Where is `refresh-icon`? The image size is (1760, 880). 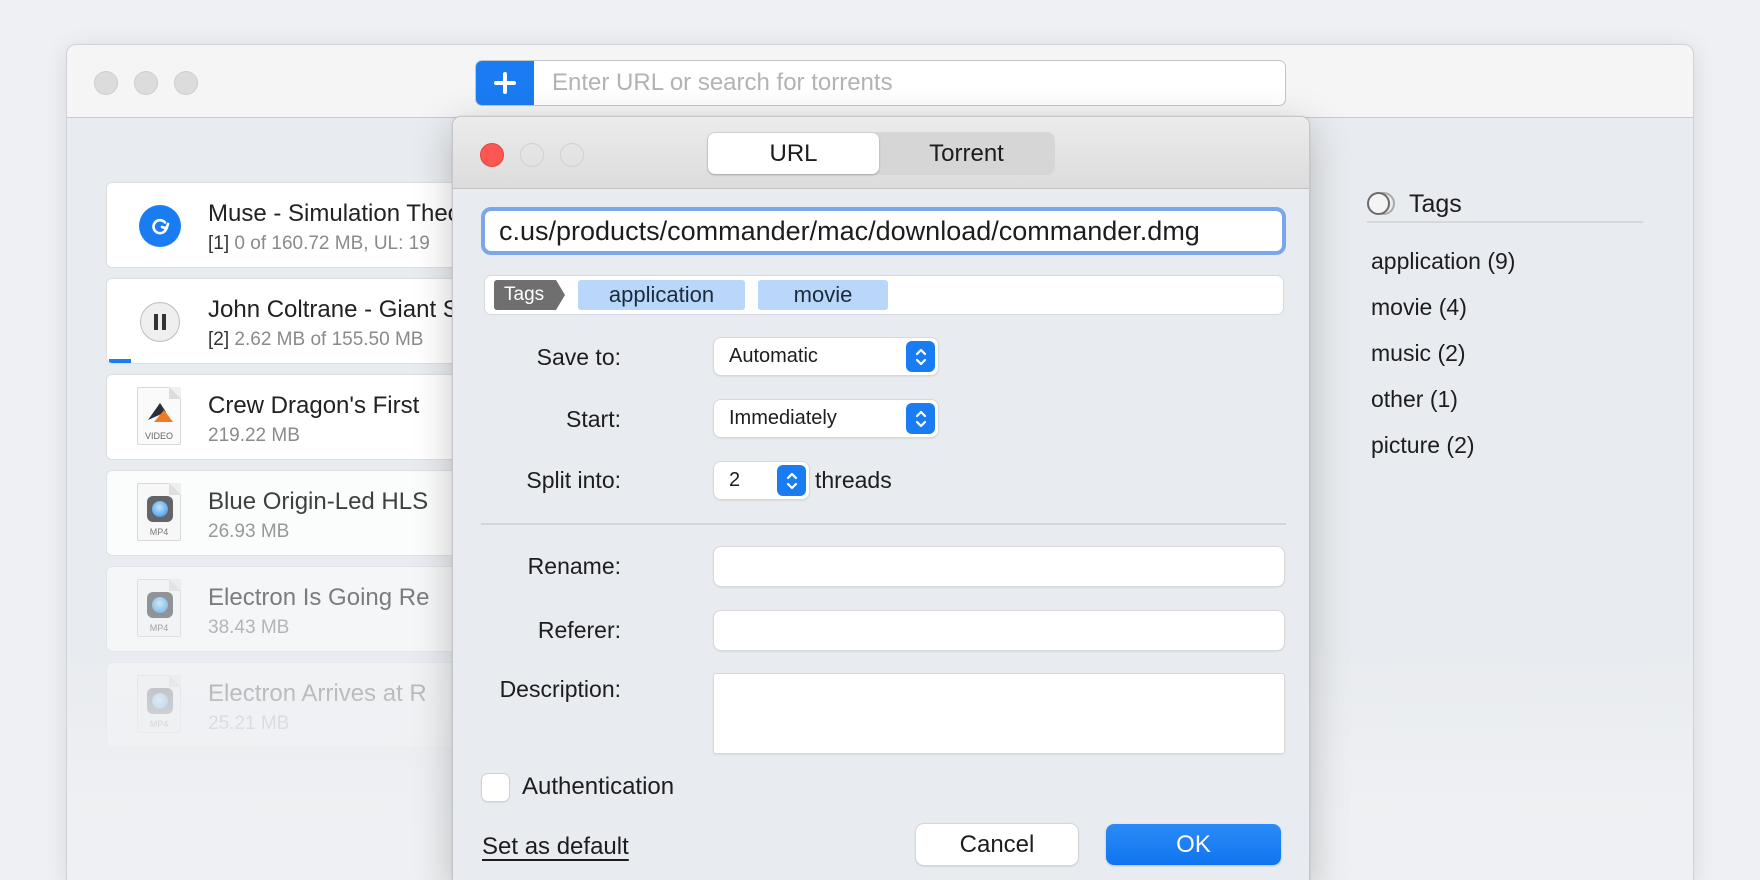
refresh-icon is located at coordinates (161, 226).